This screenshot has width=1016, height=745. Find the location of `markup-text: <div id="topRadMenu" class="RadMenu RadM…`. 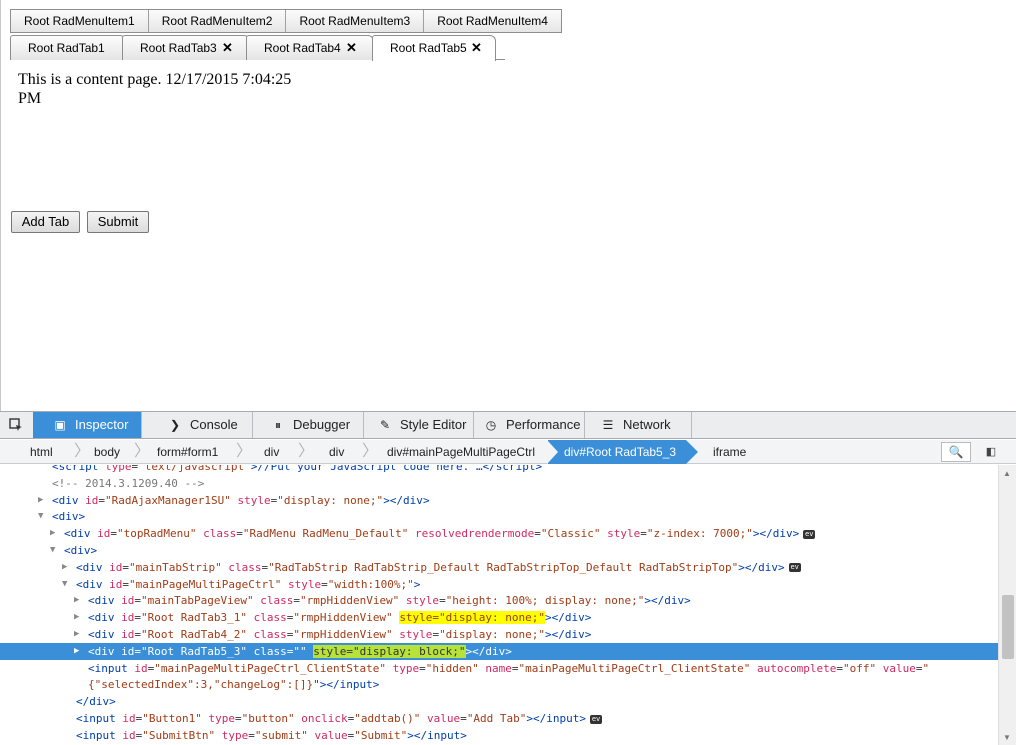

markup-text: <div id="topRadMenu" class="RadMenu RadM… is located at coordinates (440, 534).